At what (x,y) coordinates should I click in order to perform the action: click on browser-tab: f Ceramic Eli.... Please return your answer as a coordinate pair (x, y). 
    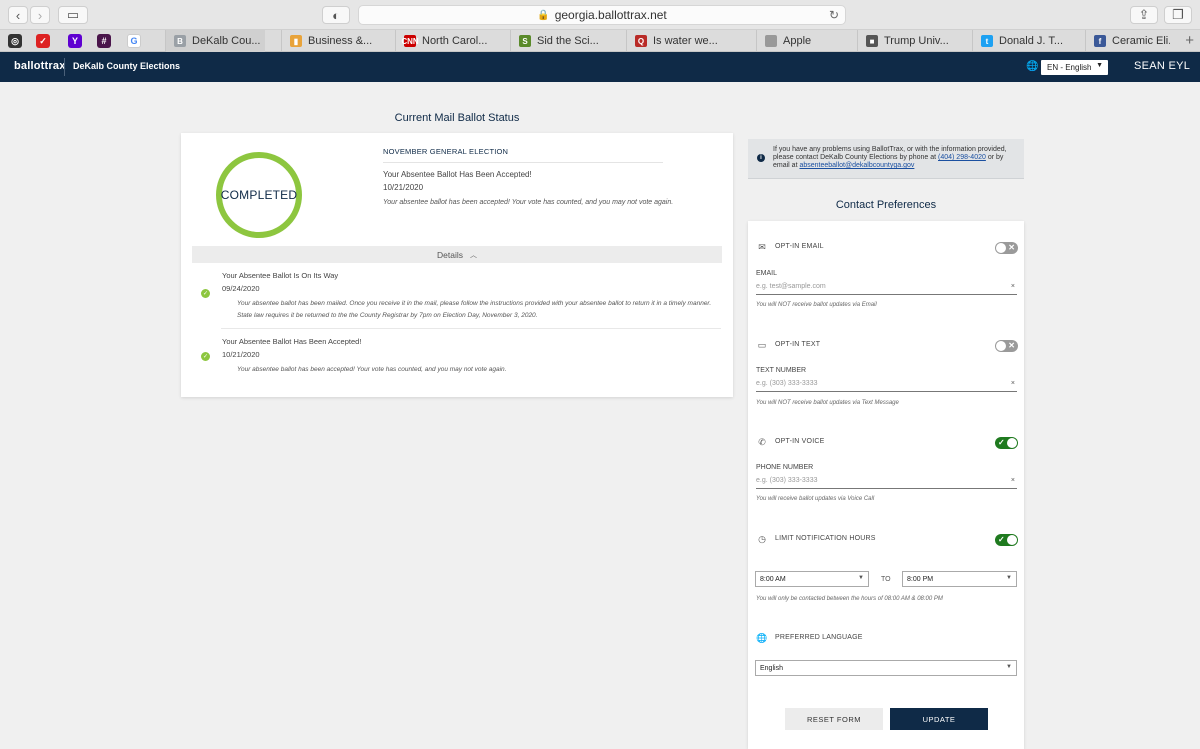
    Looking at the image, I should click on (1127, 41).